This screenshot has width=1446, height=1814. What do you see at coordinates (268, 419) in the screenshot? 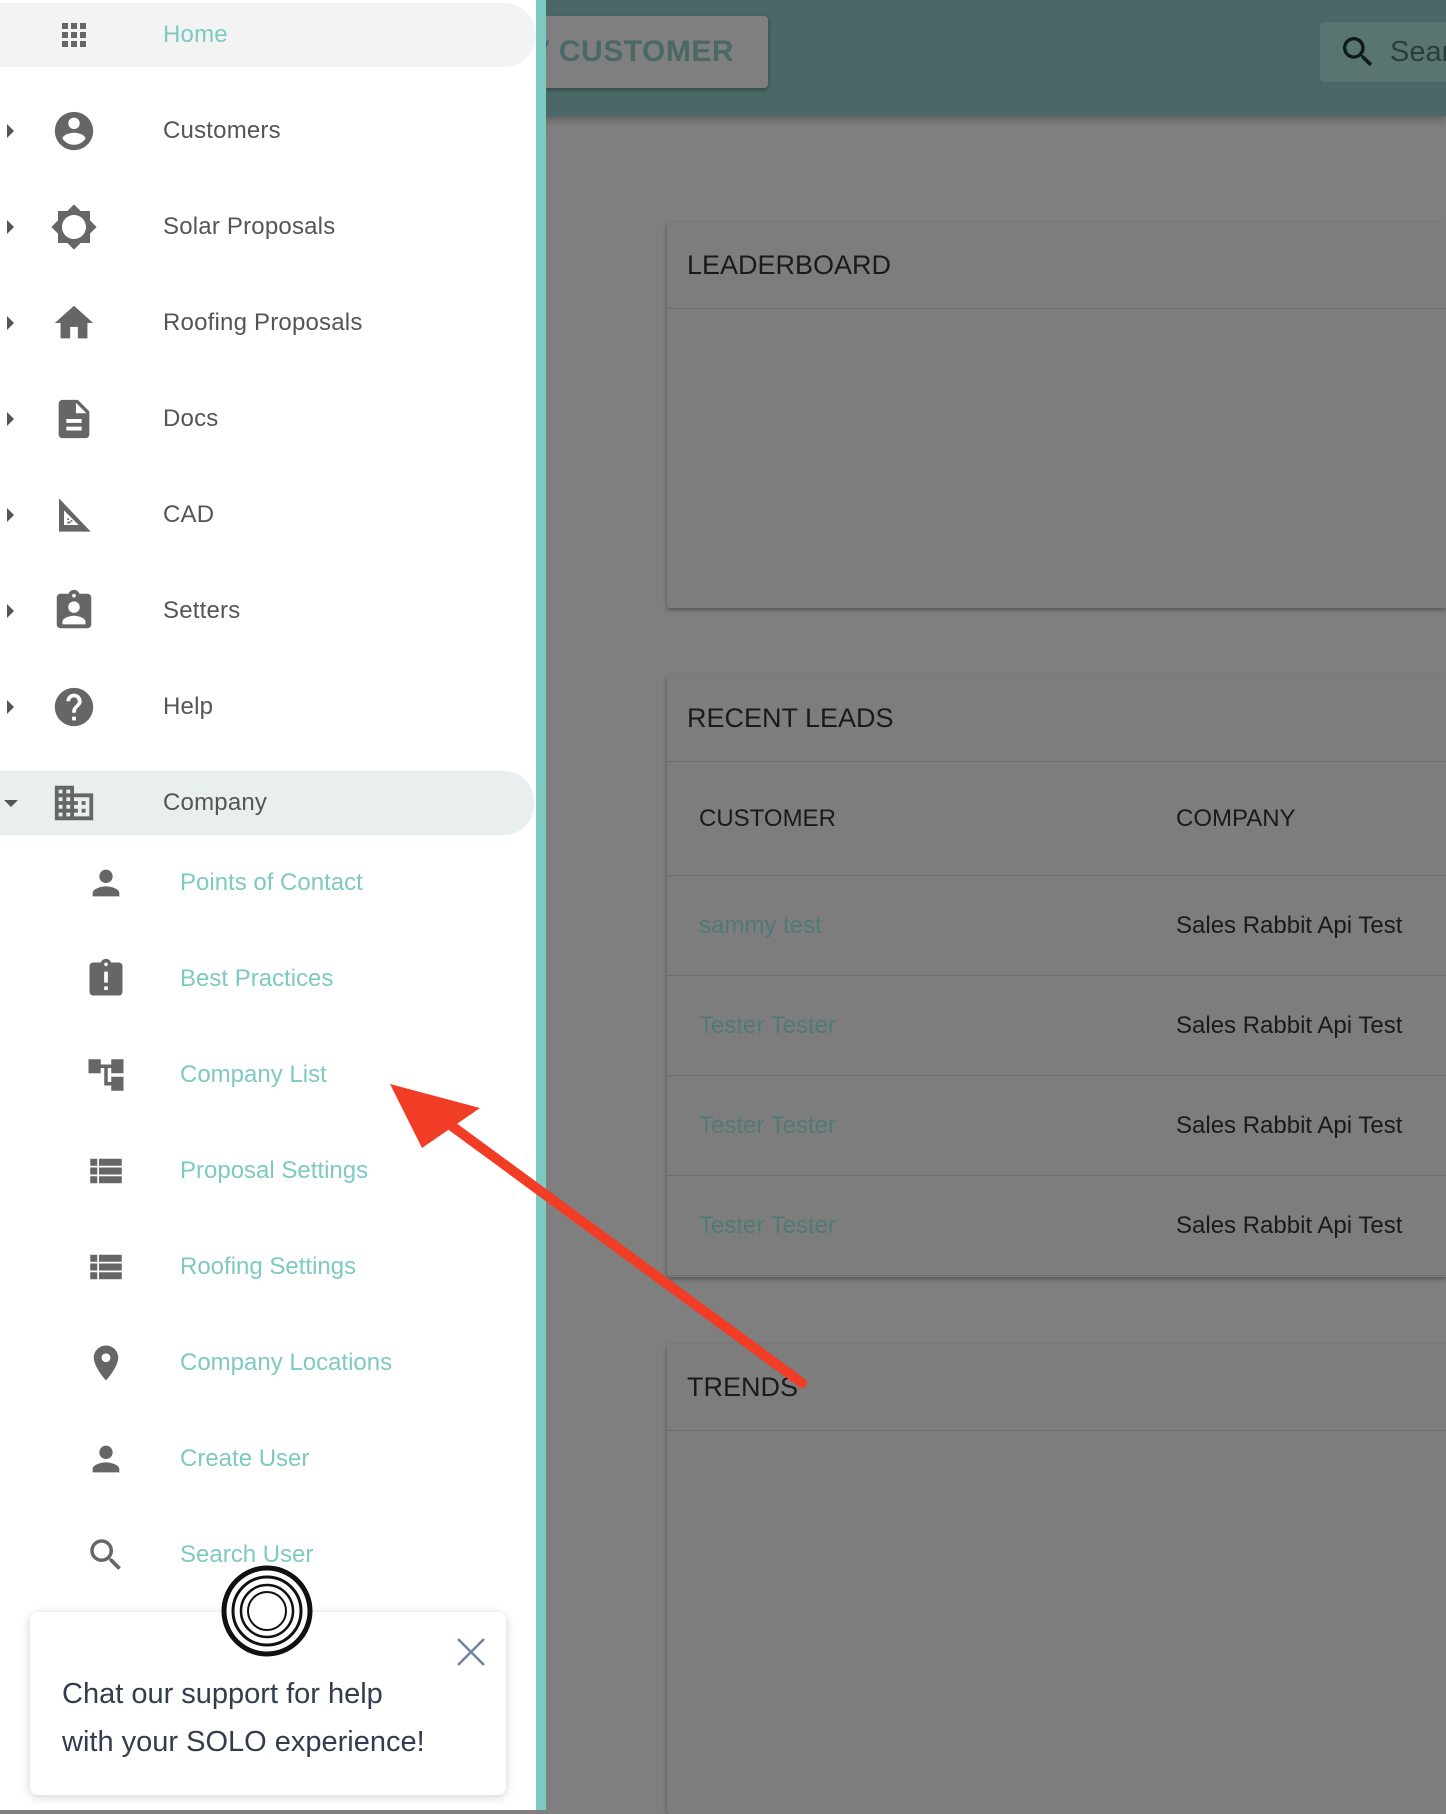
I see `sidebar-item-docs: Docs` at bounding box center [268, 419].